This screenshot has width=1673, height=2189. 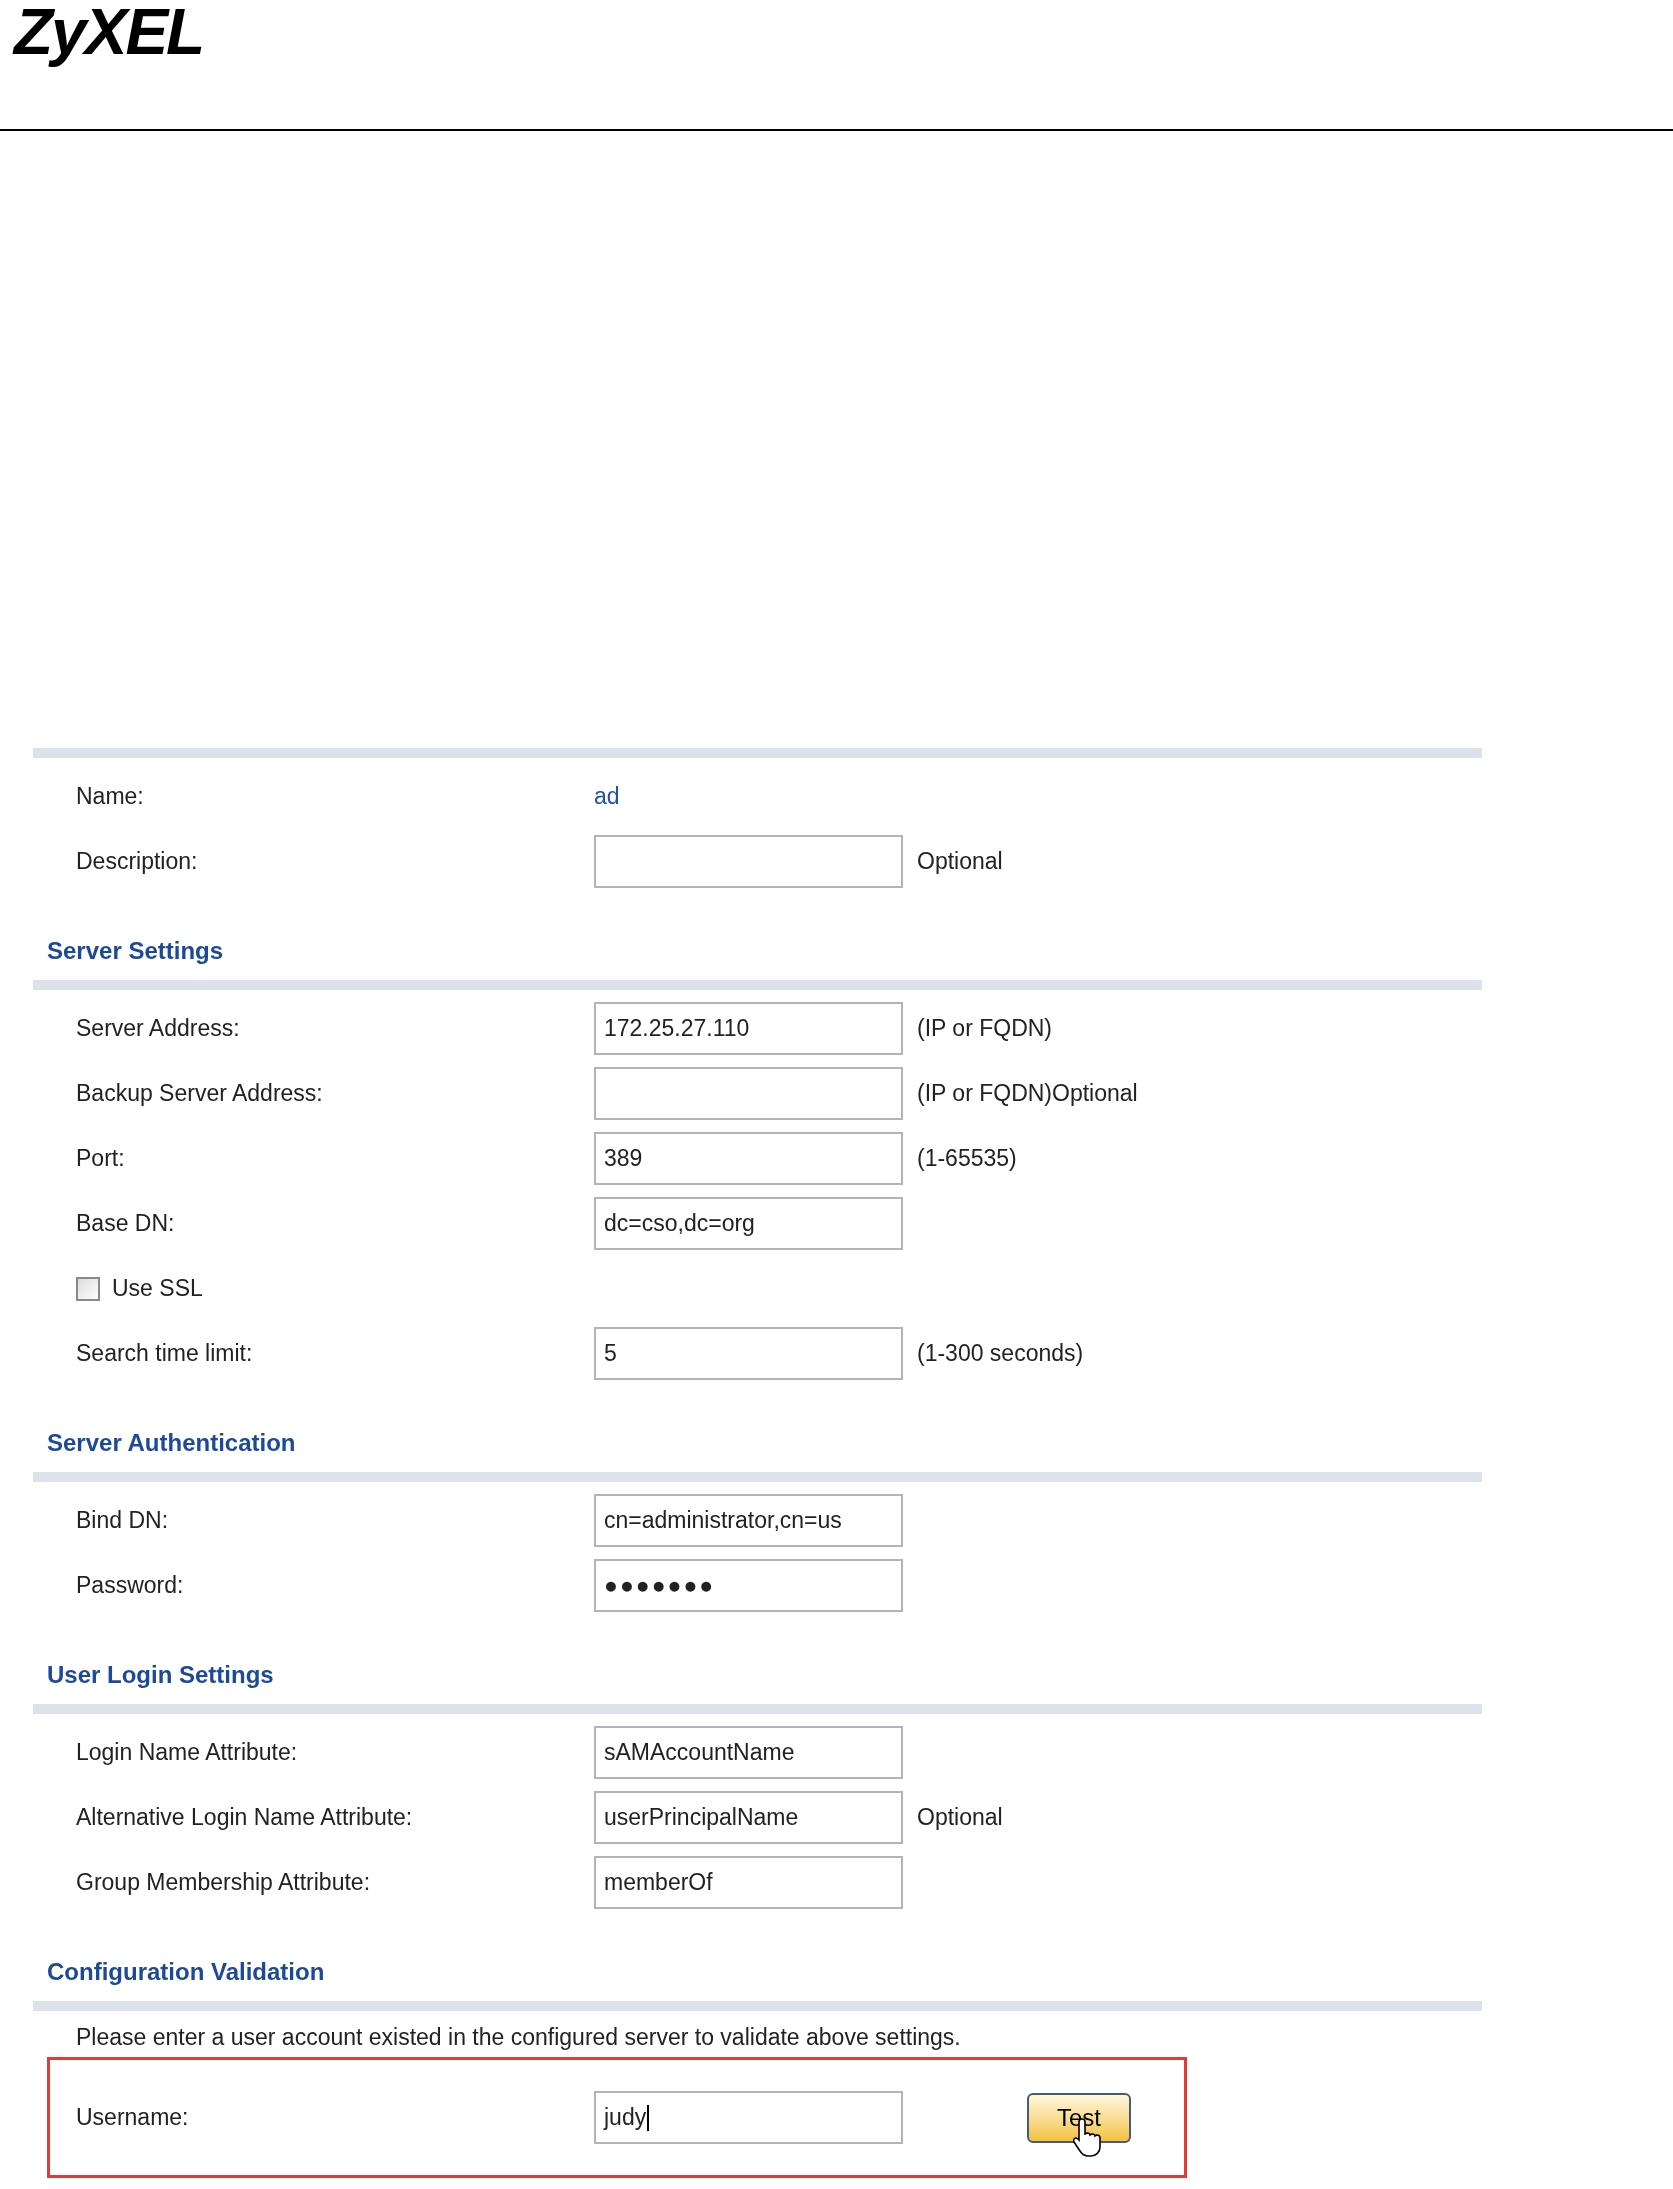 What do you see at coordinates (123, 1521) in the screenshot?
I see `field-label: Bind DN:` at bounding box center [123, 1521].